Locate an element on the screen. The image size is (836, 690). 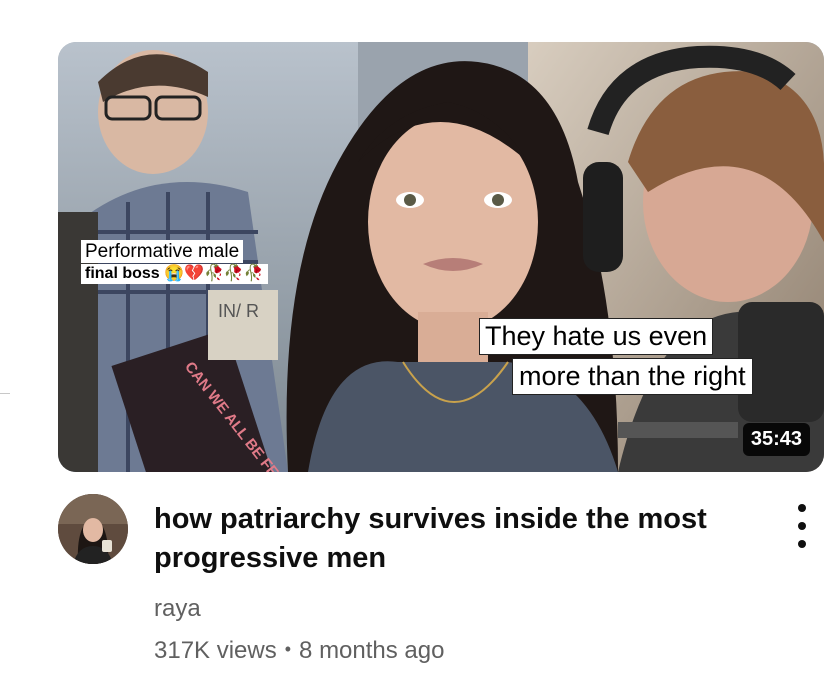
video-metadata: 317K views • 8 months ago is located at coordinates (299, 651).